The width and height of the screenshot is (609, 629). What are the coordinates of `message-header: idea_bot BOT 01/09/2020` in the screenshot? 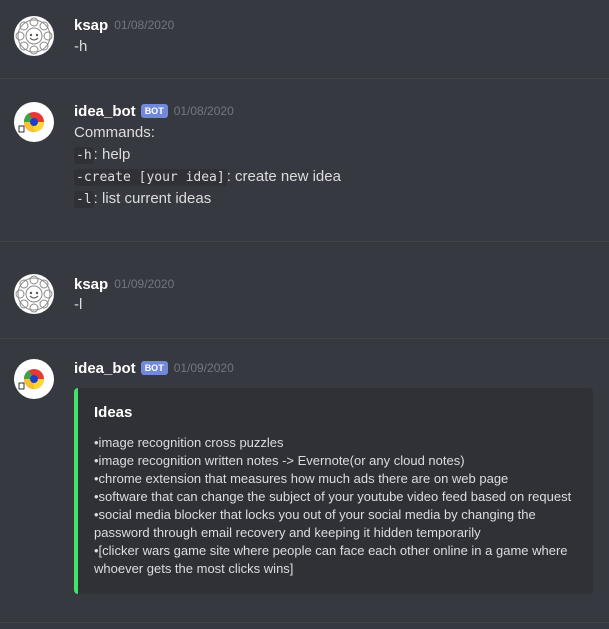 It's located at (154, 368).